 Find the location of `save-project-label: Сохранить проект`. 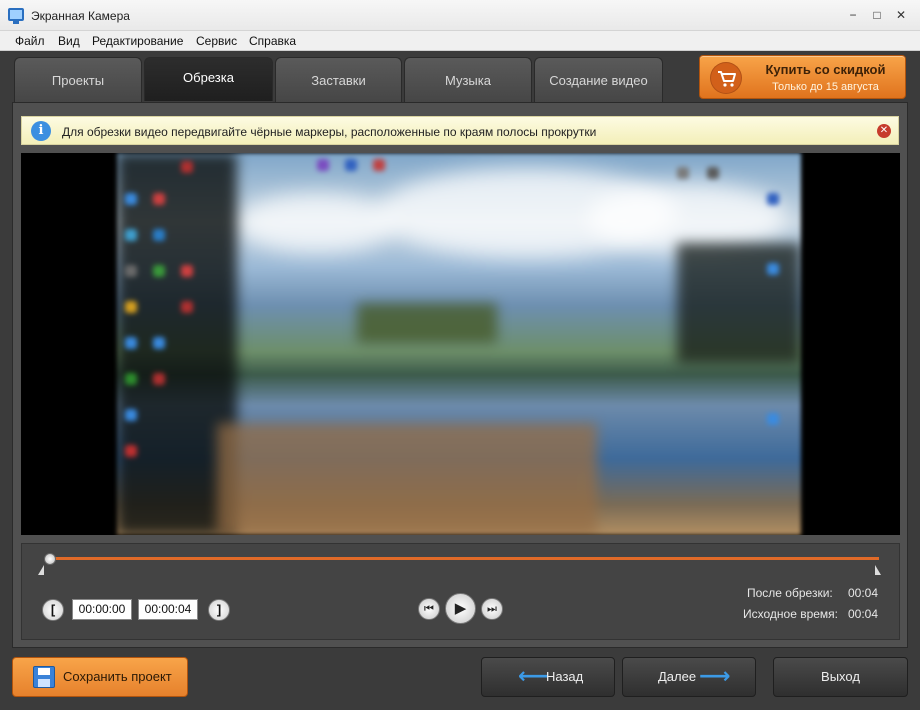

save-project-label: Сохранить проект is located at coordinates (117, 676).